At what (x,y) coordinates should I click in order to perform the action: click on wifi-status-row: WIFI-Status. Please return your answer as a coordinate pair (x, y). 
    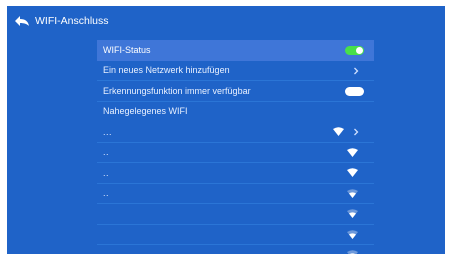
    Looking at the image, I should click on (235, 50).